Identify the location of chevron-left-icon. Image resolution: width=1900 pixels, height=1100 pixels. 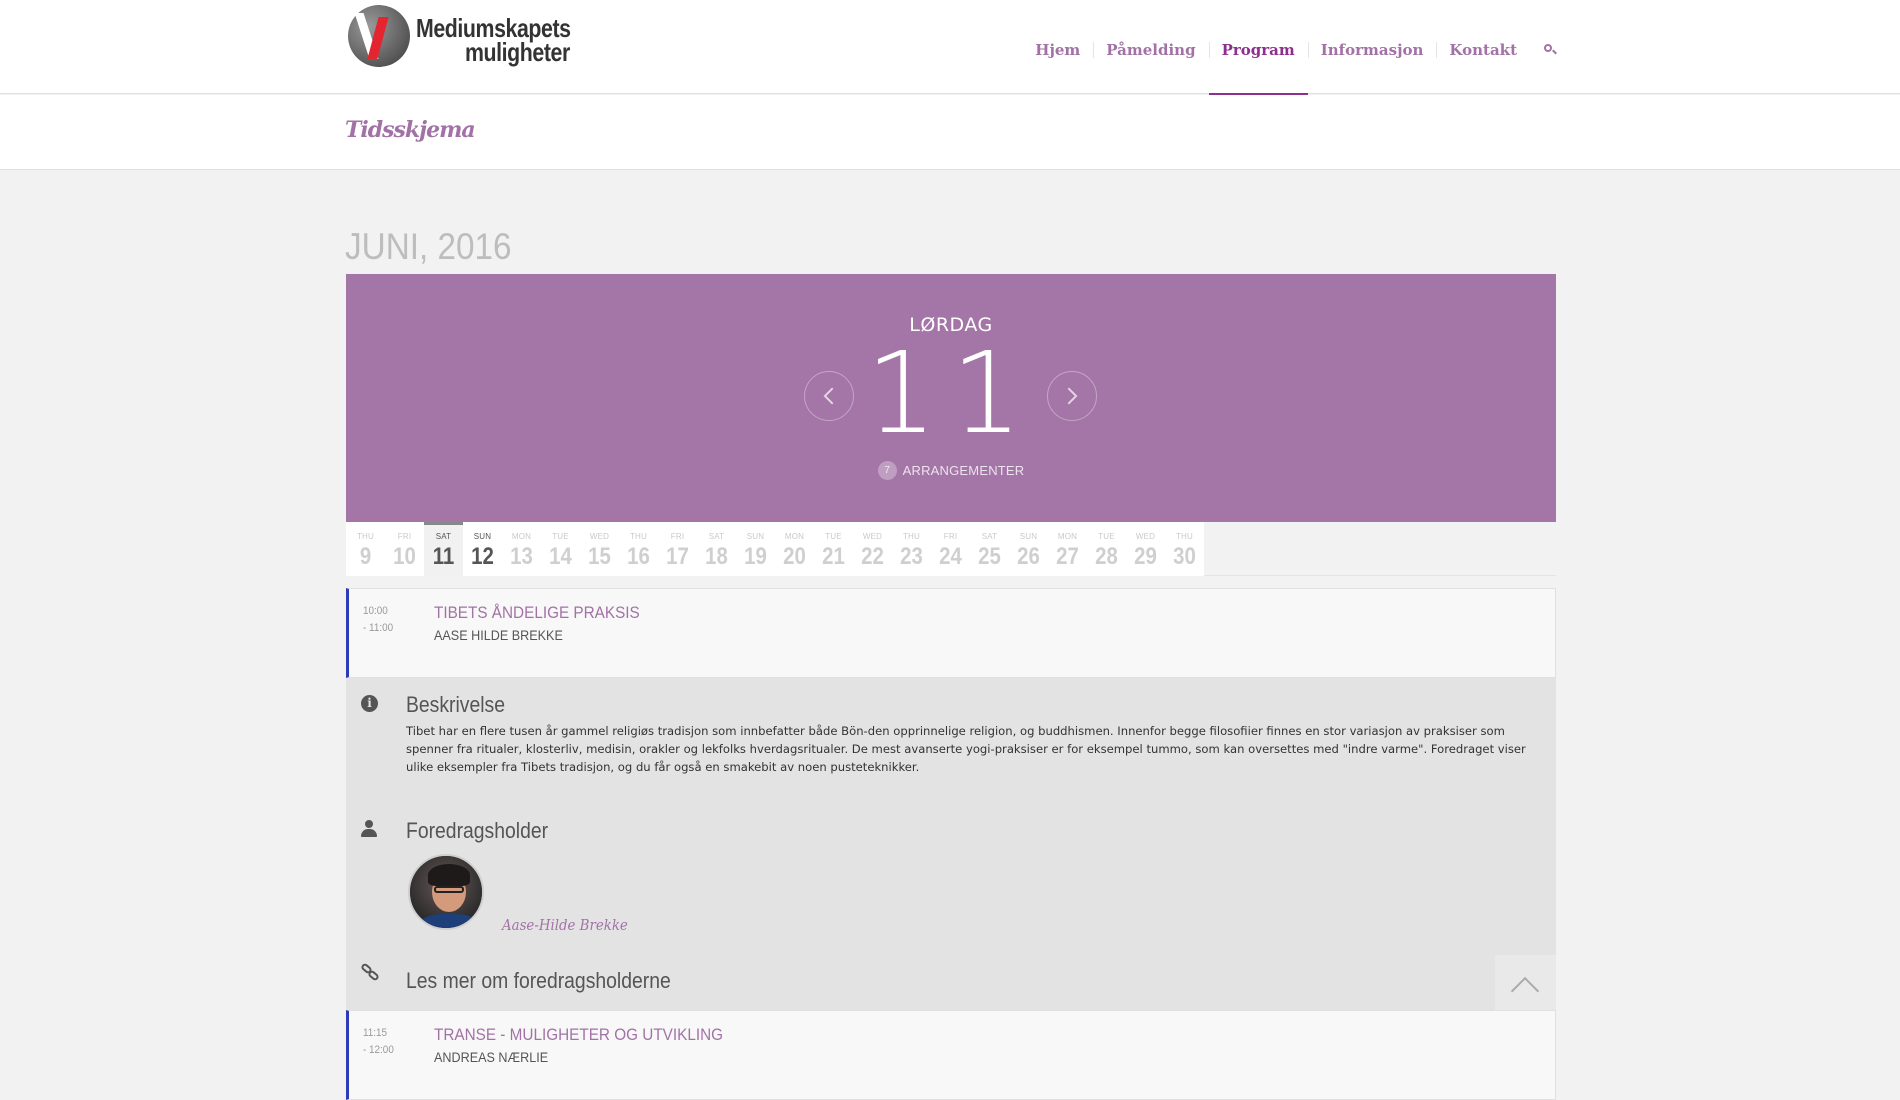
(832, 396).